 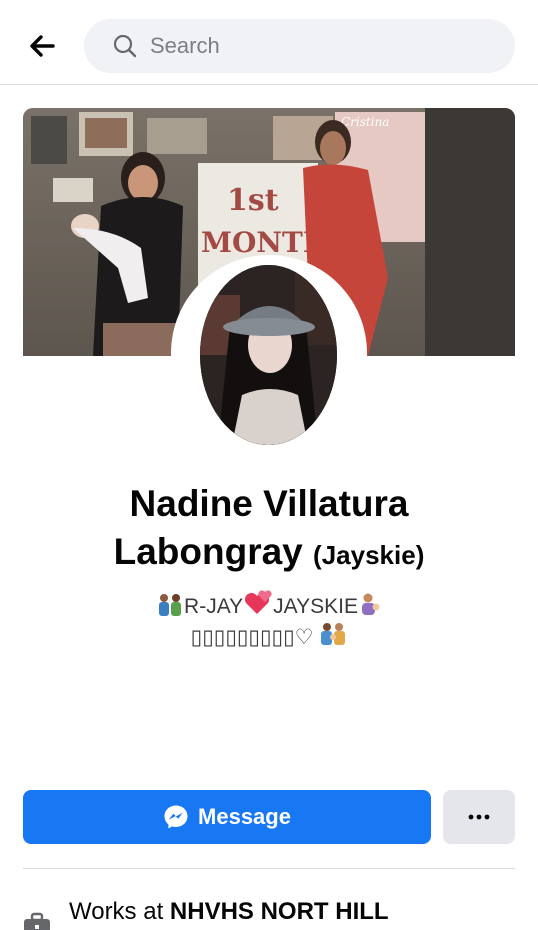 What do you see at coordinates (279, 911) in the screenshot?
I see `work-place-link: NHVHS NORT HILL` at bounding box center [279, 911].